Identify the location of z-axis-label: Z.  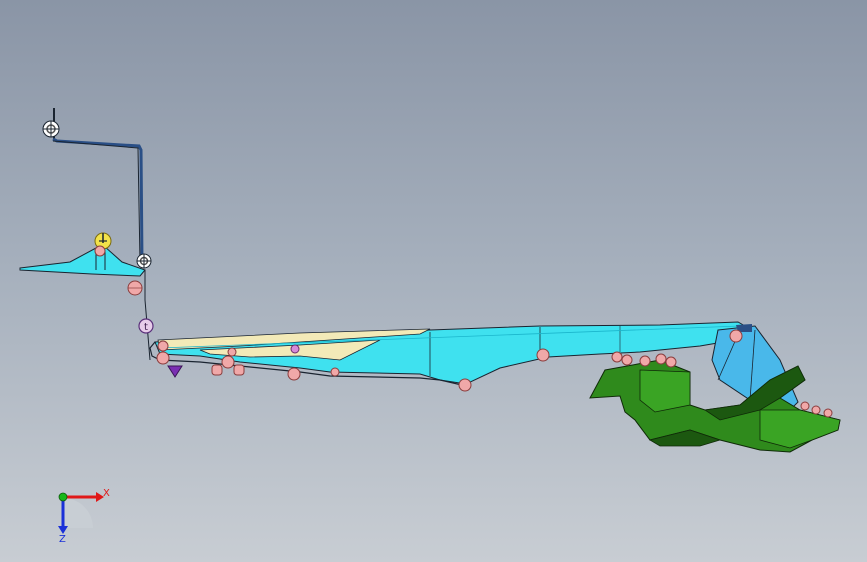
(62, 539).